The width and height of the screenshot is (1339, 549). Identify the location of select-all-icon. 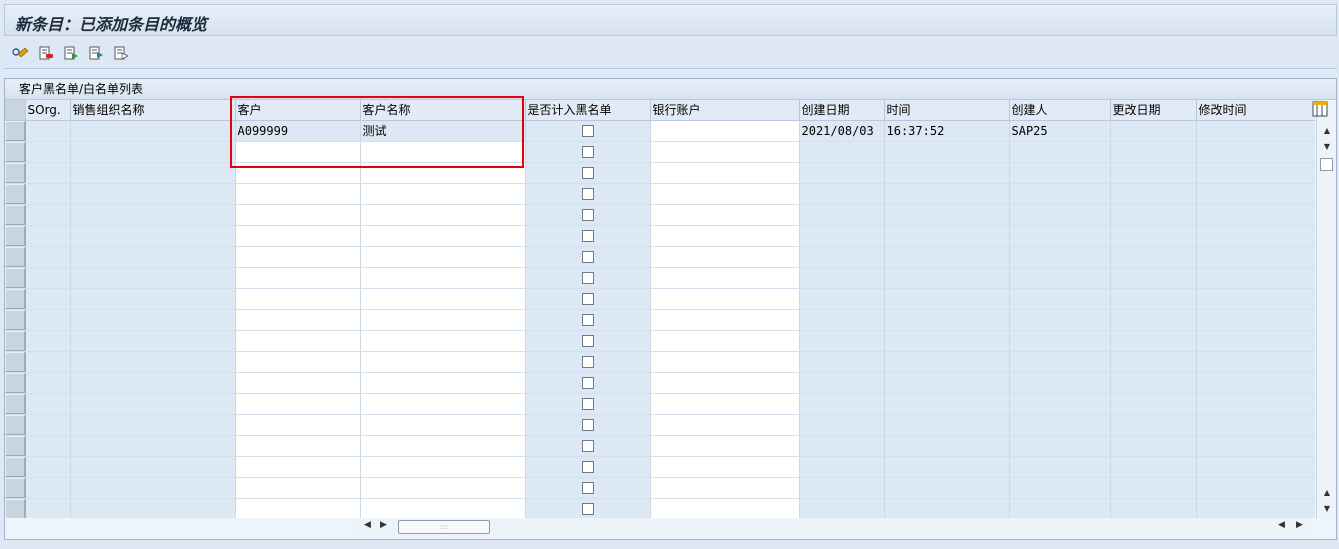
(71, 53).